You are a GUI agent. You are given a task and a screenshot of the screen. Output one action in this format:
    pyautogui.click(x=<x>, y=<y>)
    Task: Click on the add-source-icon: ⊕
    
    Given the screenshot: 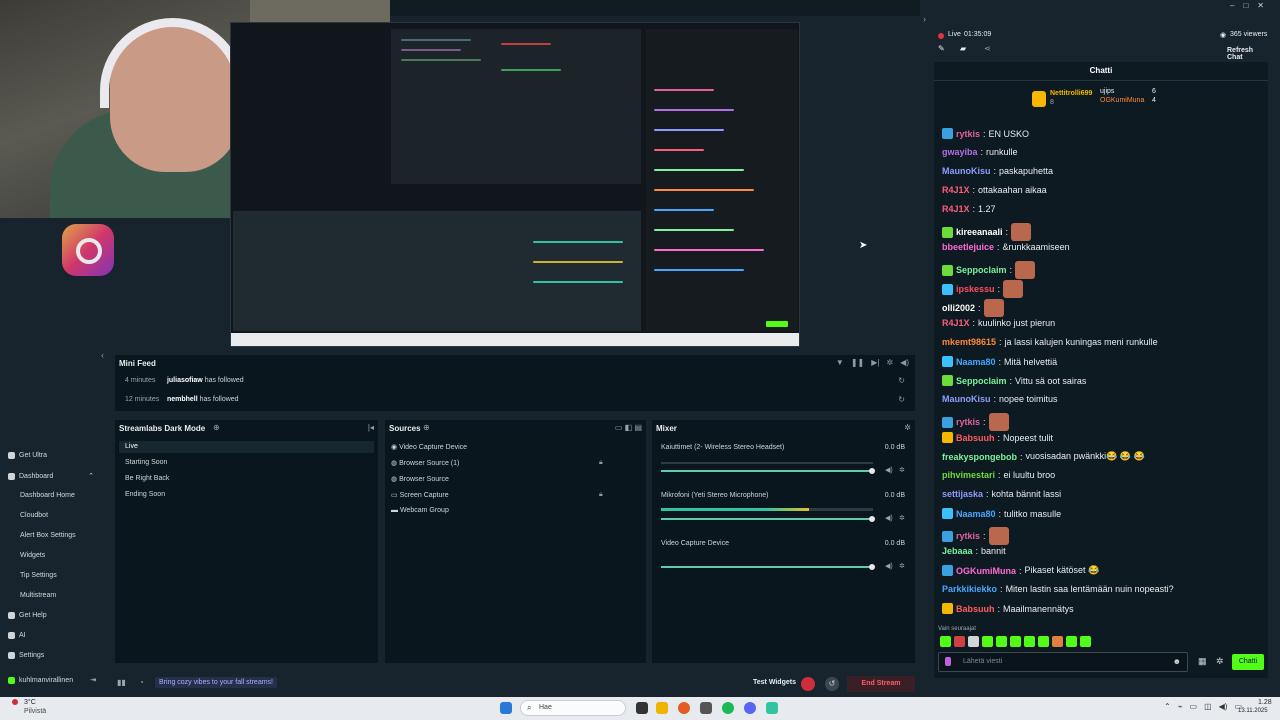 What is the action you would take?
    pyautogui.click(x=426, y=427)
    